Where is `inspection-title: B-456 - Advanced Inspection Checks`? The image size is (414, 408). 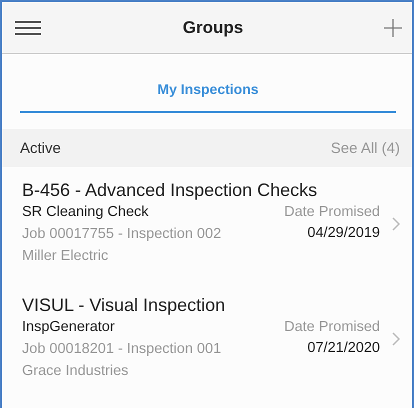
inspection-title: B-456 - Advanced Inspection Checks is located at coordinates (170, 190).